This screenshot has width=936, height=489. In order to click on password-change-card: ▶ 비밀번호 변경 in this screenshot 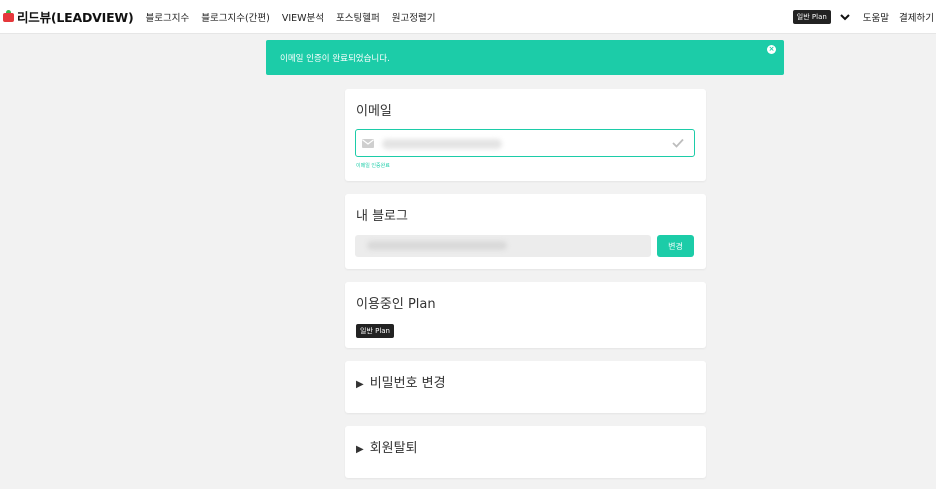, I will do `click(525, 387)`.